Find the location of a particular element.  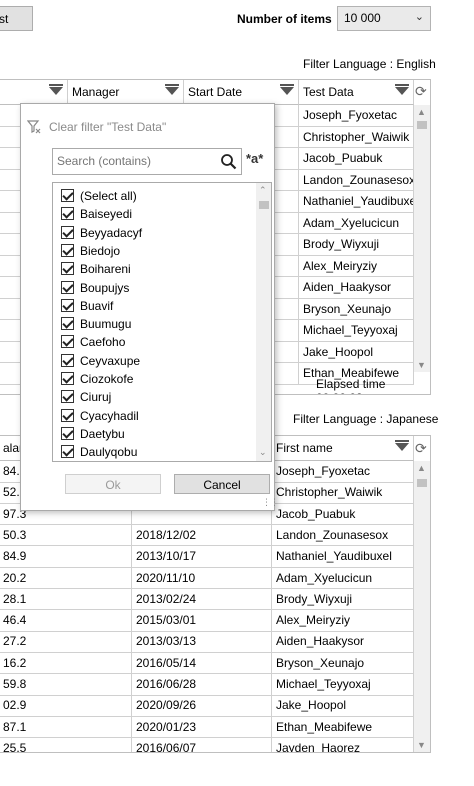

table-cell-date: 2013/02/24 is located at coordinates (202, 599).